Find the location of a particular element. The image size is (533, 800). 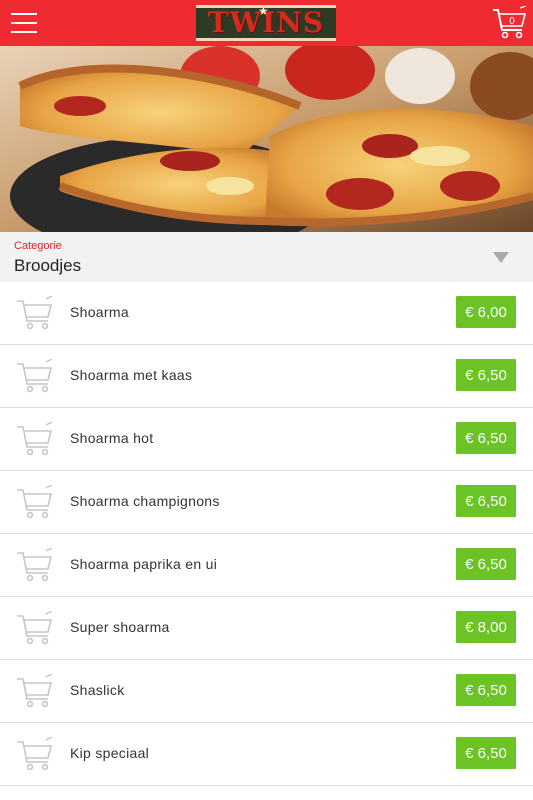

product-row: Kip speciaal € 6,50 is located at coordinates (266, 754).